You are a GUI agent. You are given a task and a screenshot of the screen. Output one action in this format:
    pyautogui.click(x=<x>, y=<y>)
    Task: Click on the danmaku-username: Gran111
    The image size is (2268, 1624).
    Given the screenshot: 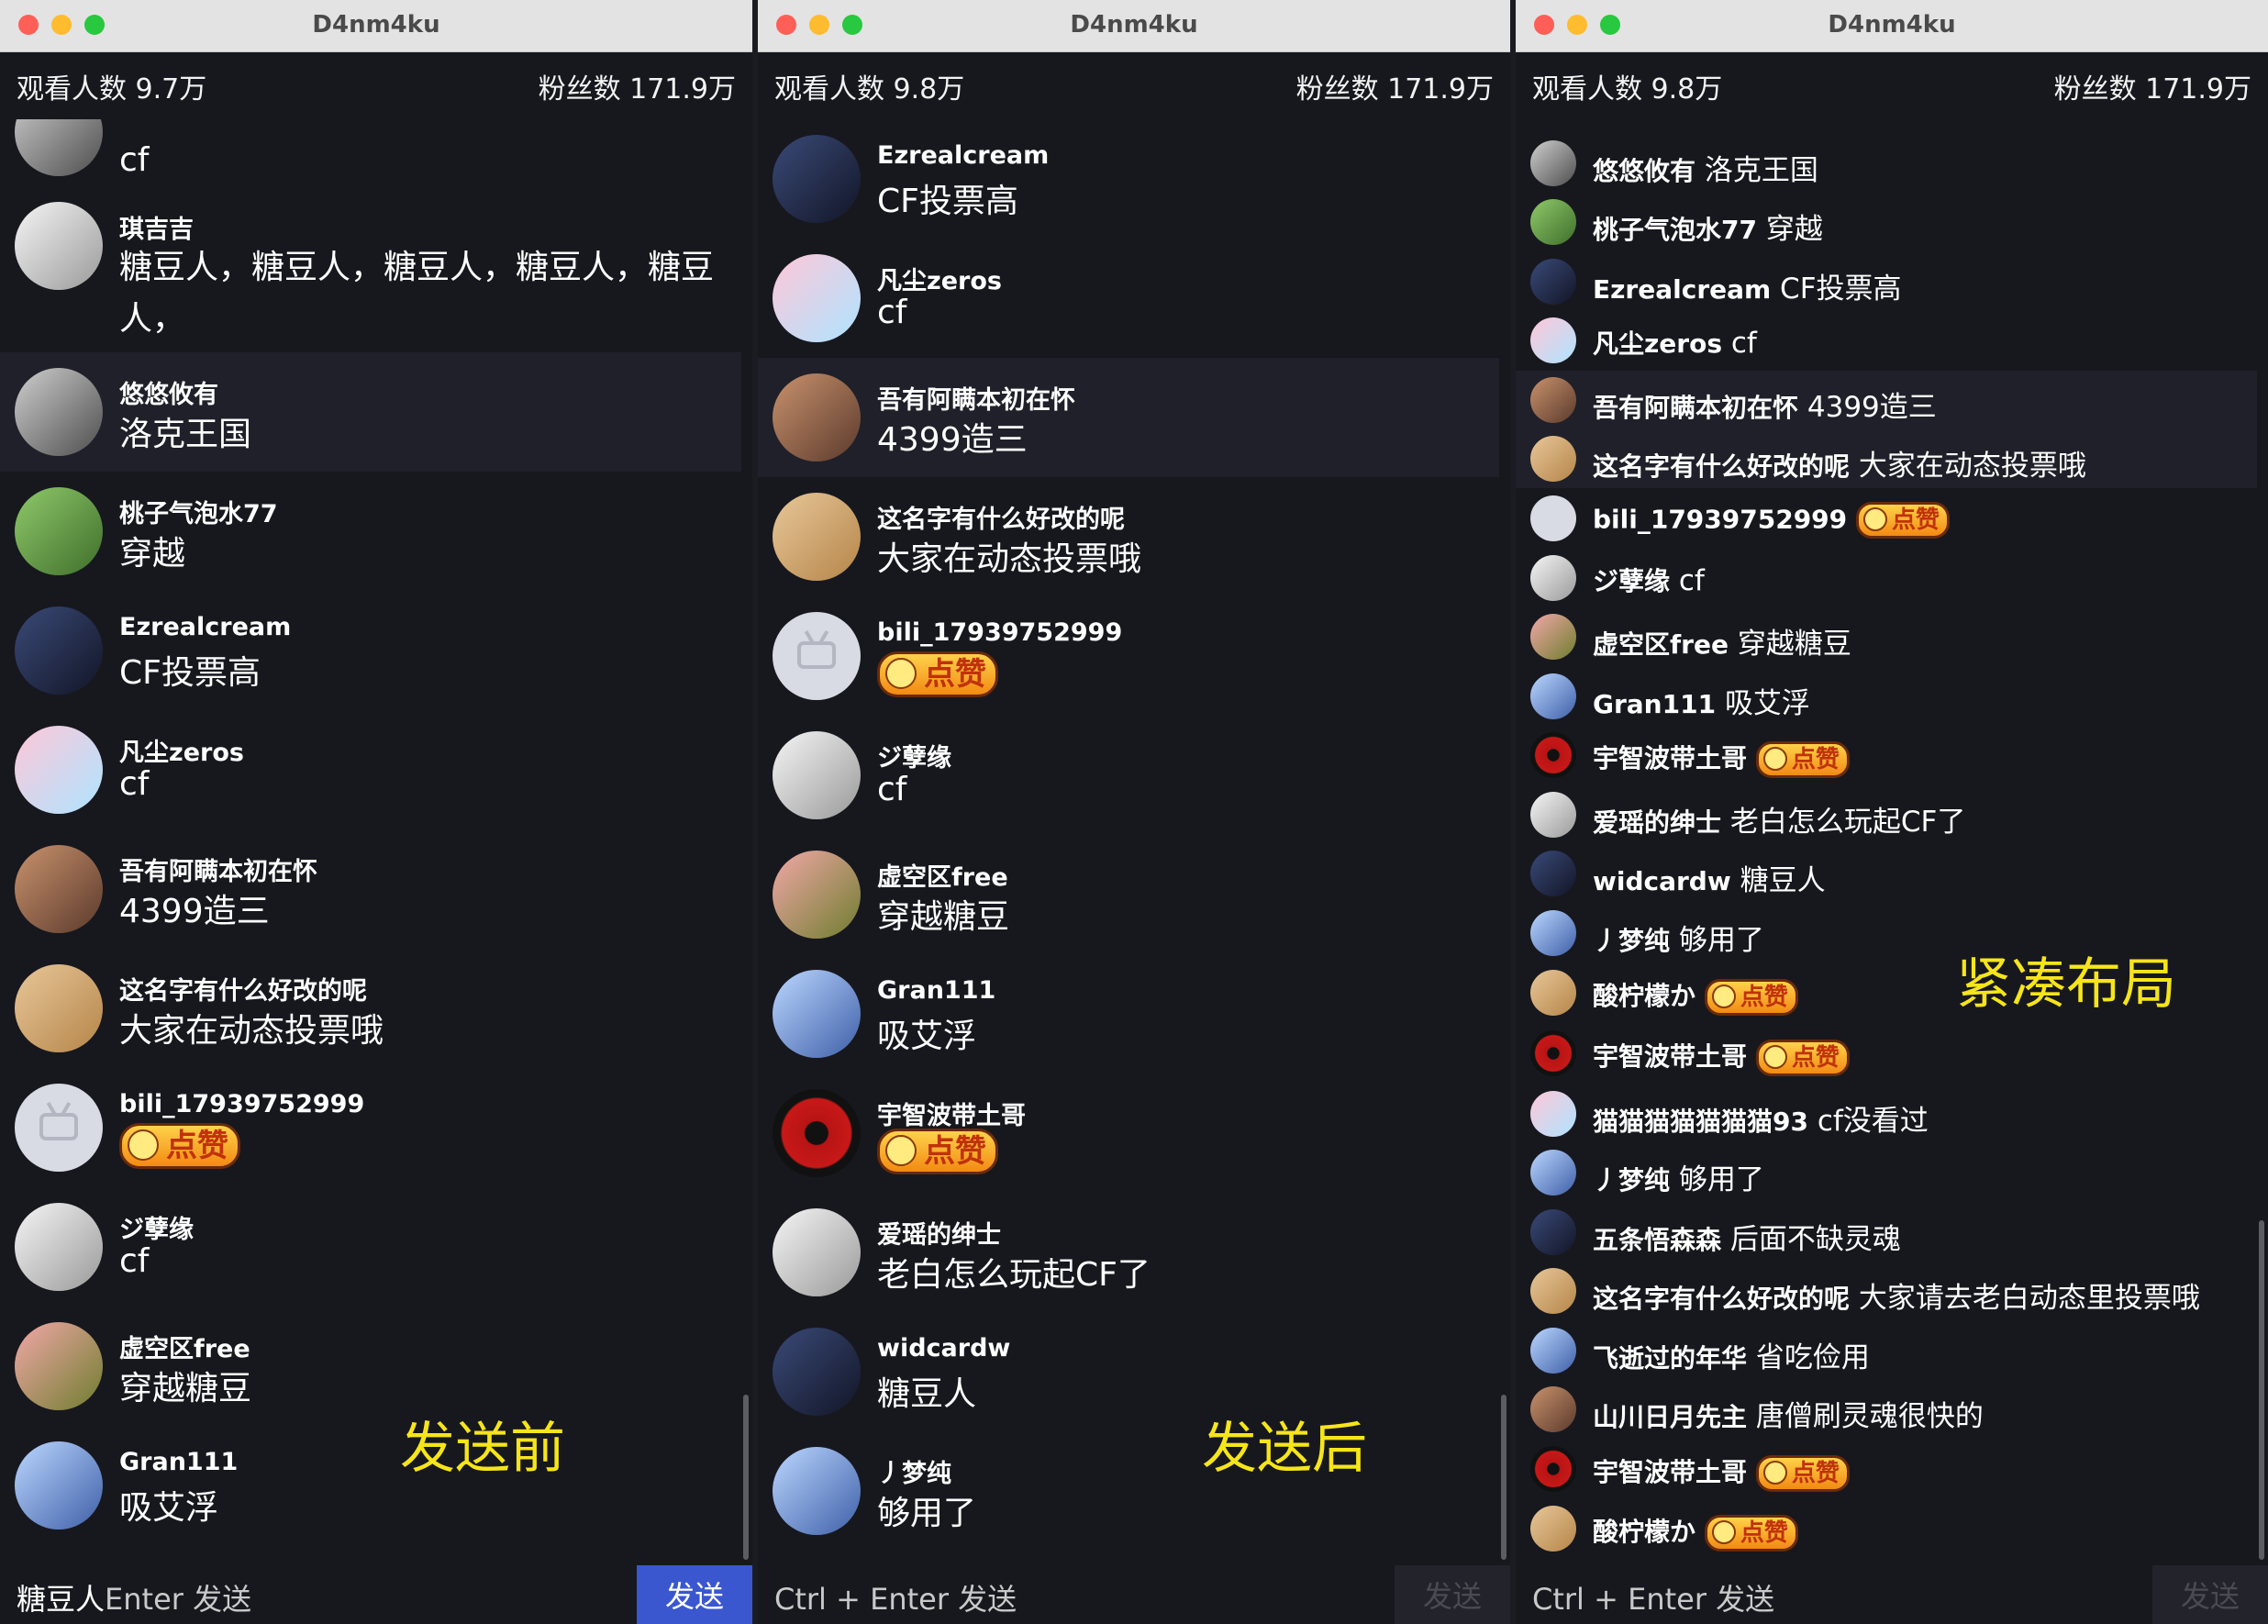 What is the action you would take?
    pyautogui.click(x=1655, y=704)
    